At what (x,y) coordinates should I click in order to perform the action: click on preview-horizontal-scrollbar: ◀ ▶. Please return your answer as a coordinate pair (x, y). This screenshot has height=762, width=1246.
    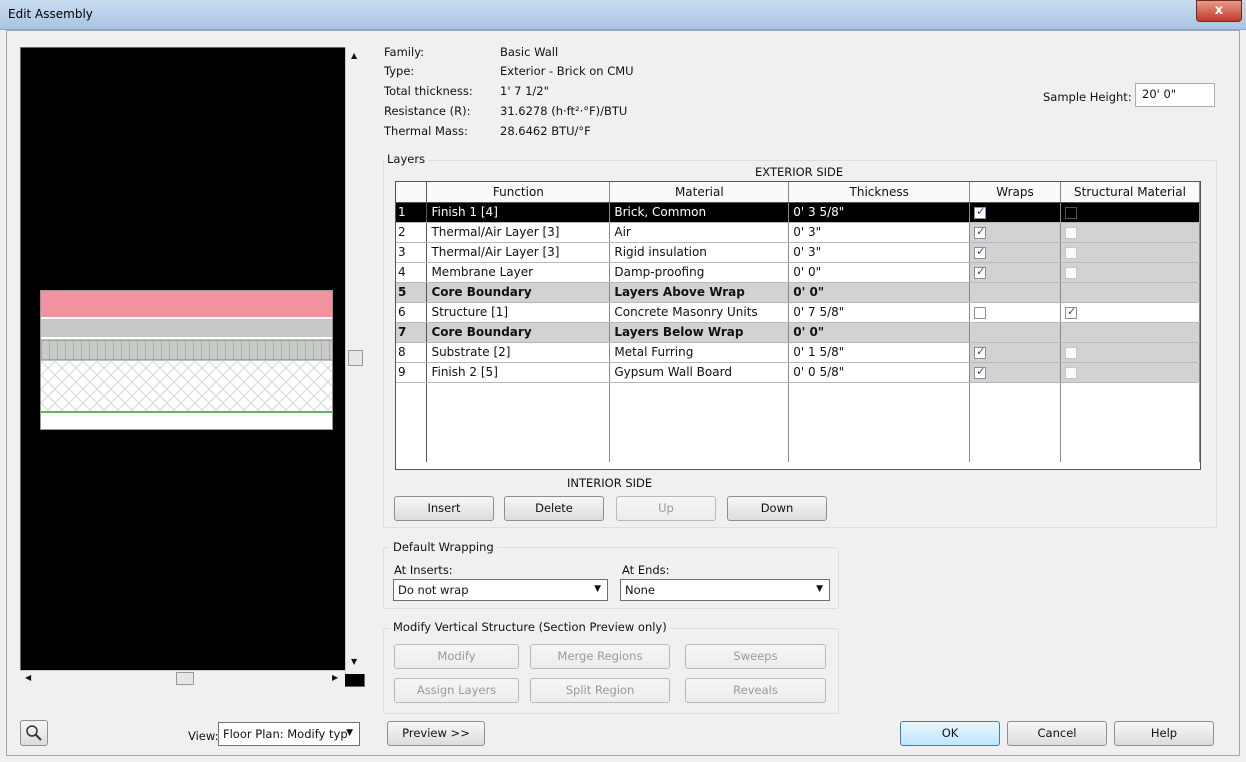
    Looking at the image, I should click on (182, 678).